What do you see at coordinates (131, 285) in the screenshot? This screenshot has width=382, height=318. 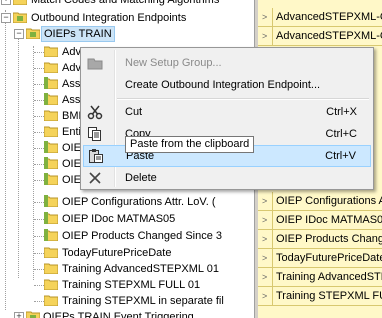 I see `tree-item-label: Training STEPXML FULL 01` at bounding box center [131, 285].